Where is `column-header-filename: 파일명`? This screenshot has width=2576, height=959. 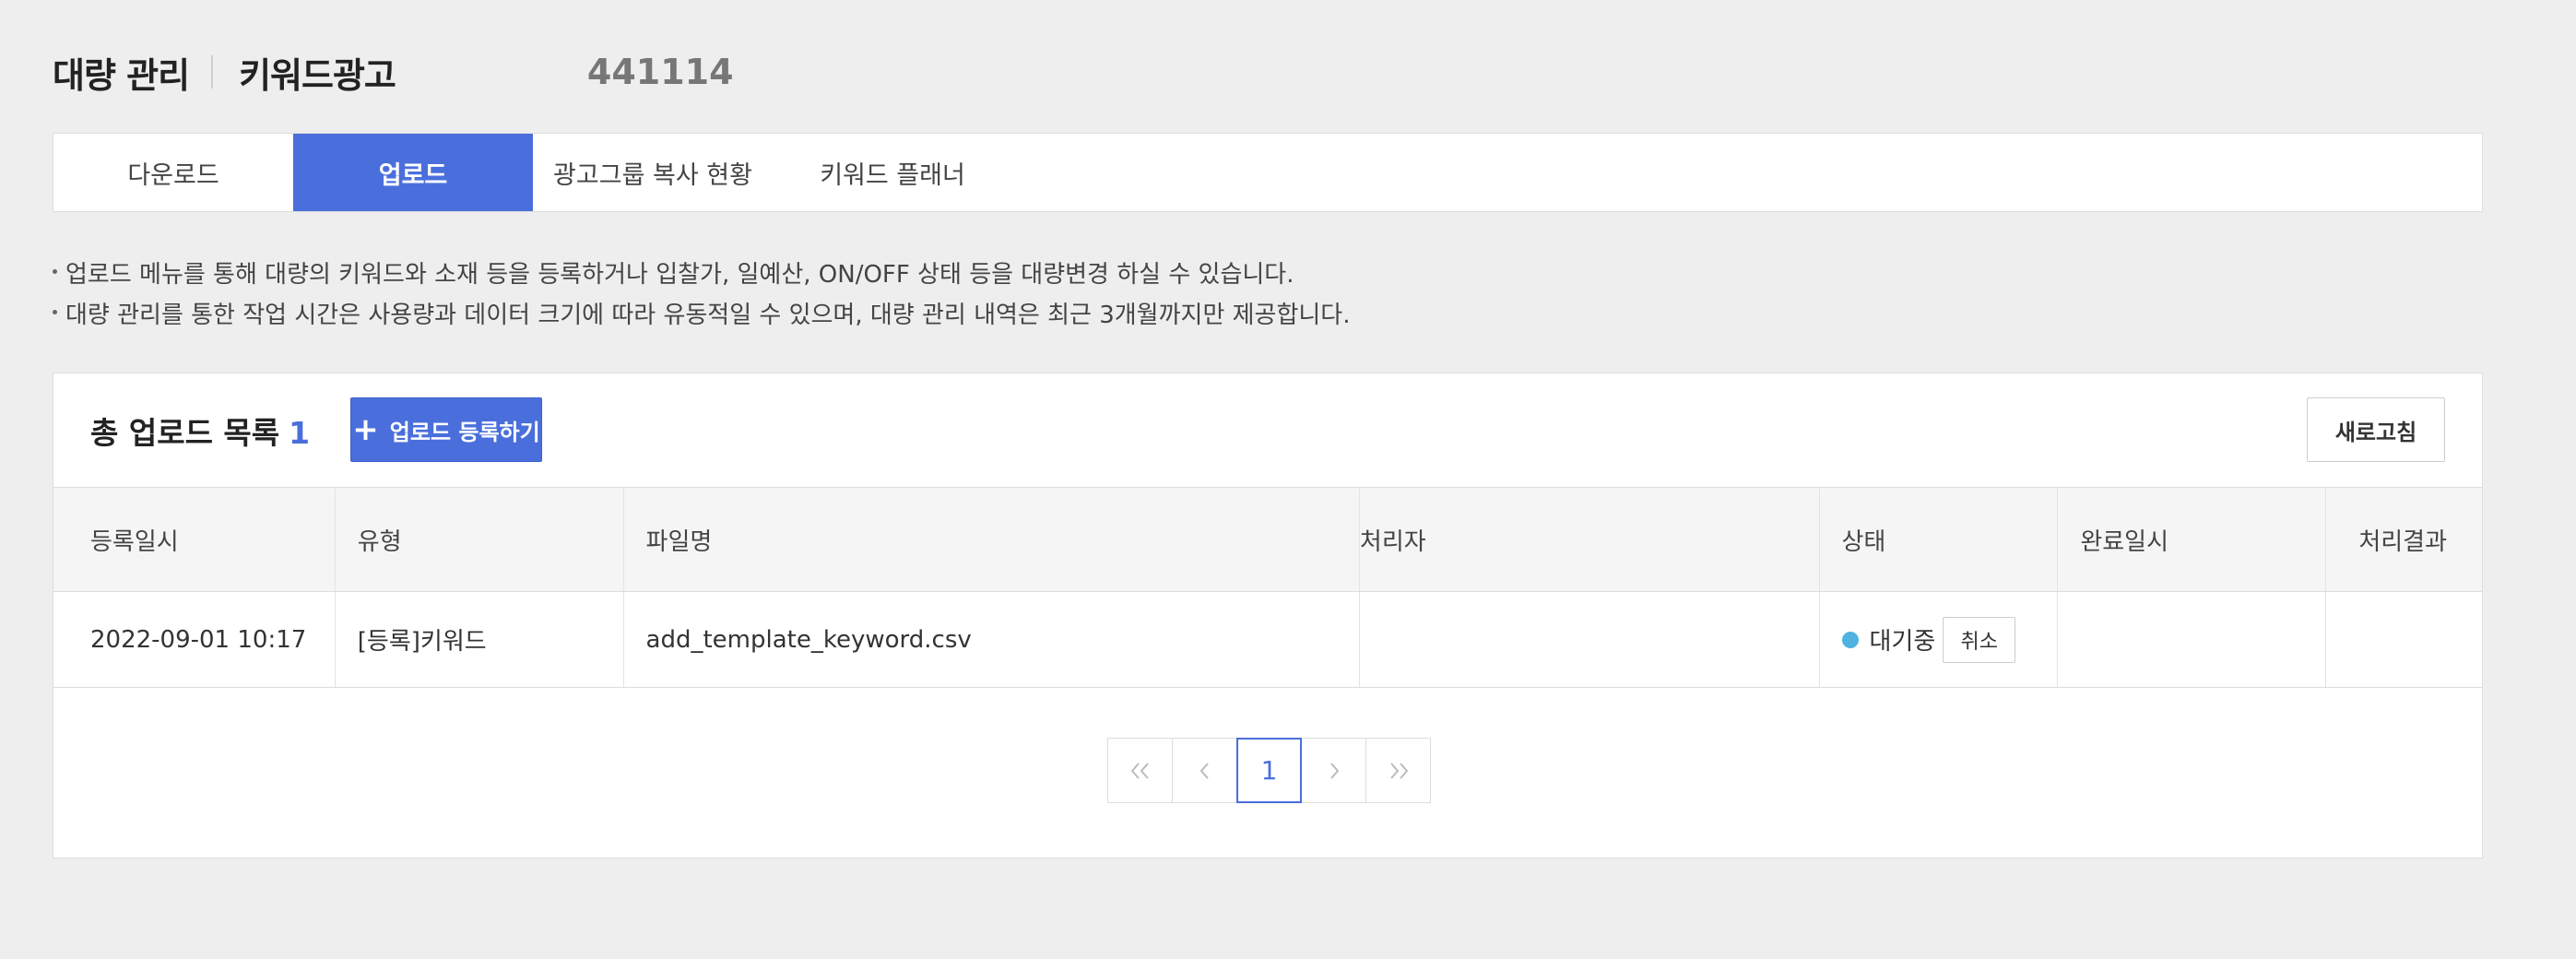 column-header-filename: 파일명 is located at coordinates (992, 539).